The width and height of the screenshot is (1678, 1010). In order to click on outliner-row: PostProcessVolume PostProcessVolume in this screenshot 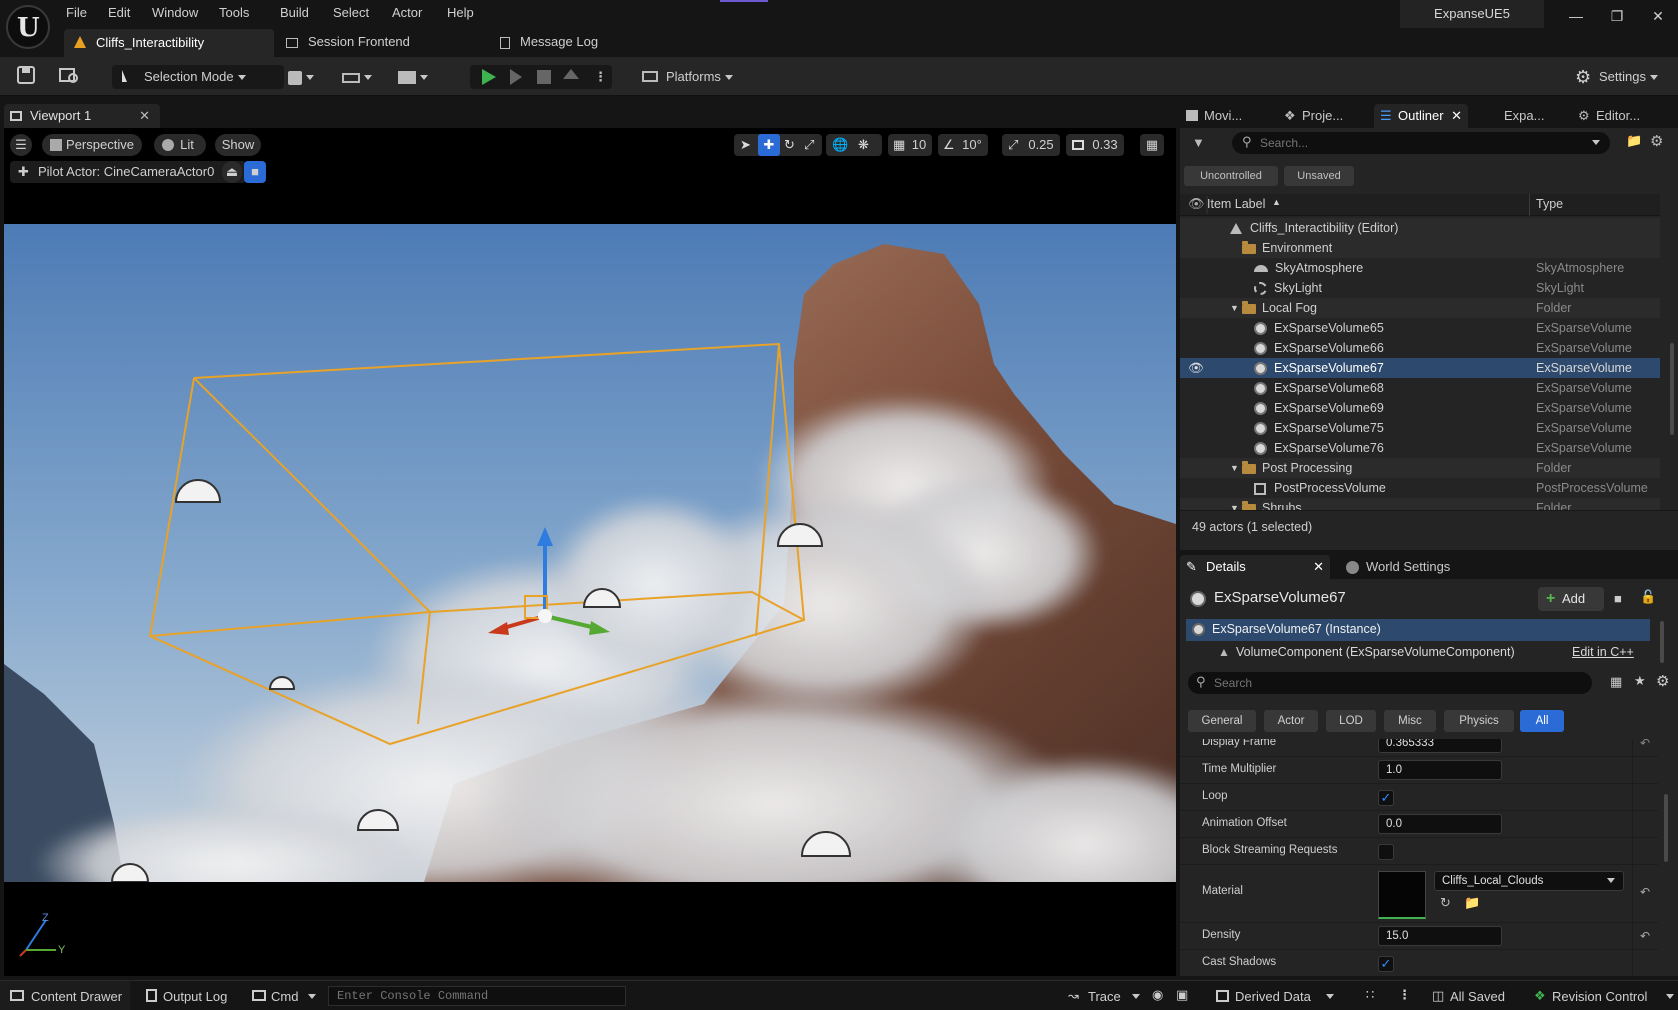, I will do `click(1420, 488)`.